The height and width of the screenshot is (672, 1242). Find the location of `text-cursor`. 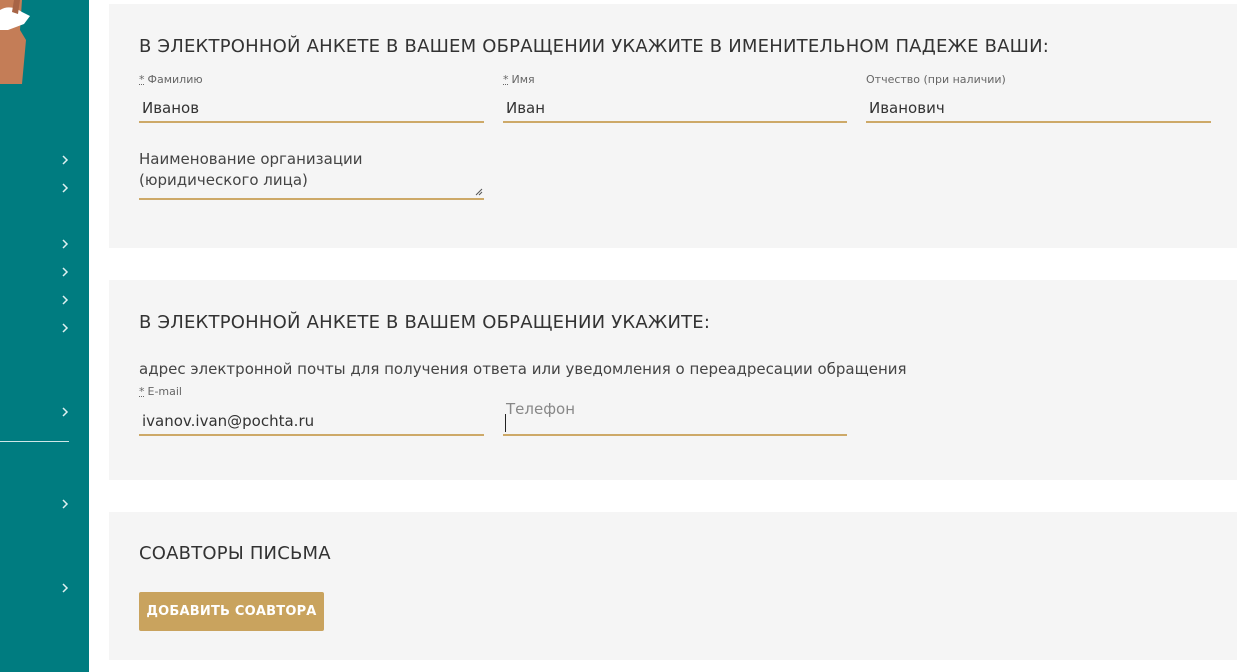

text-cursor is located at coordinates (505, 423).